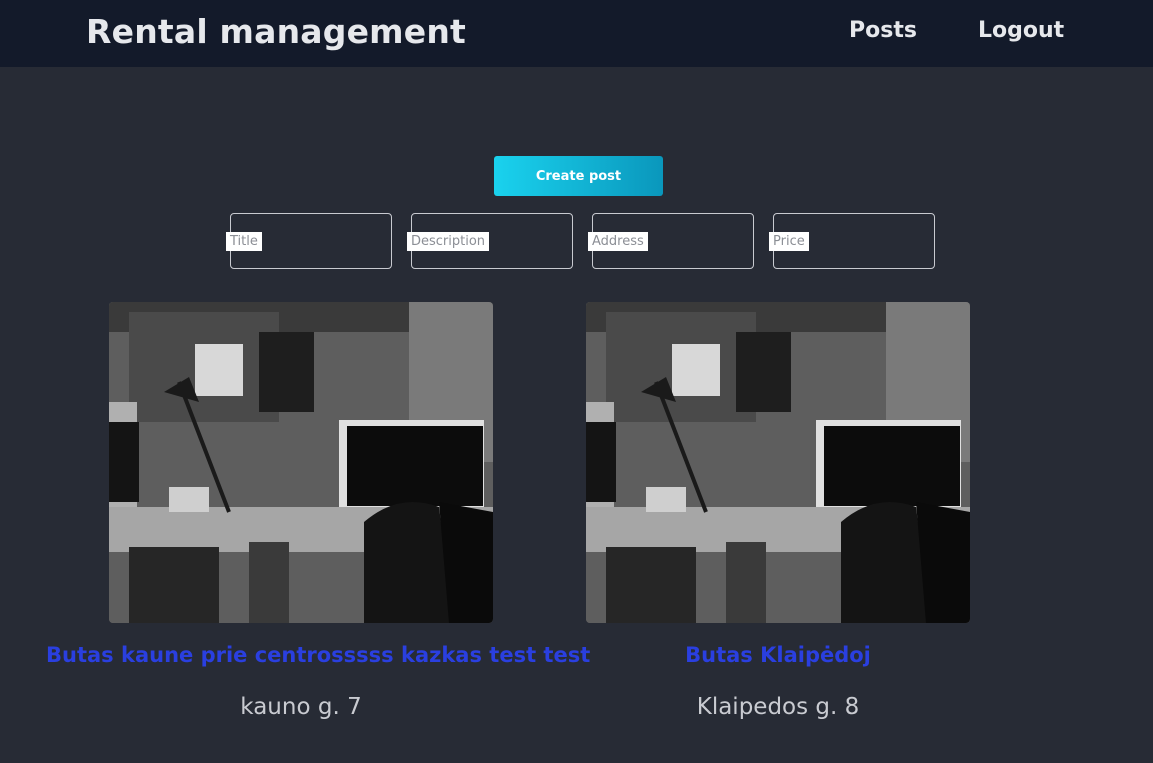  I want to click on price-field: Price, so click(852, 241).